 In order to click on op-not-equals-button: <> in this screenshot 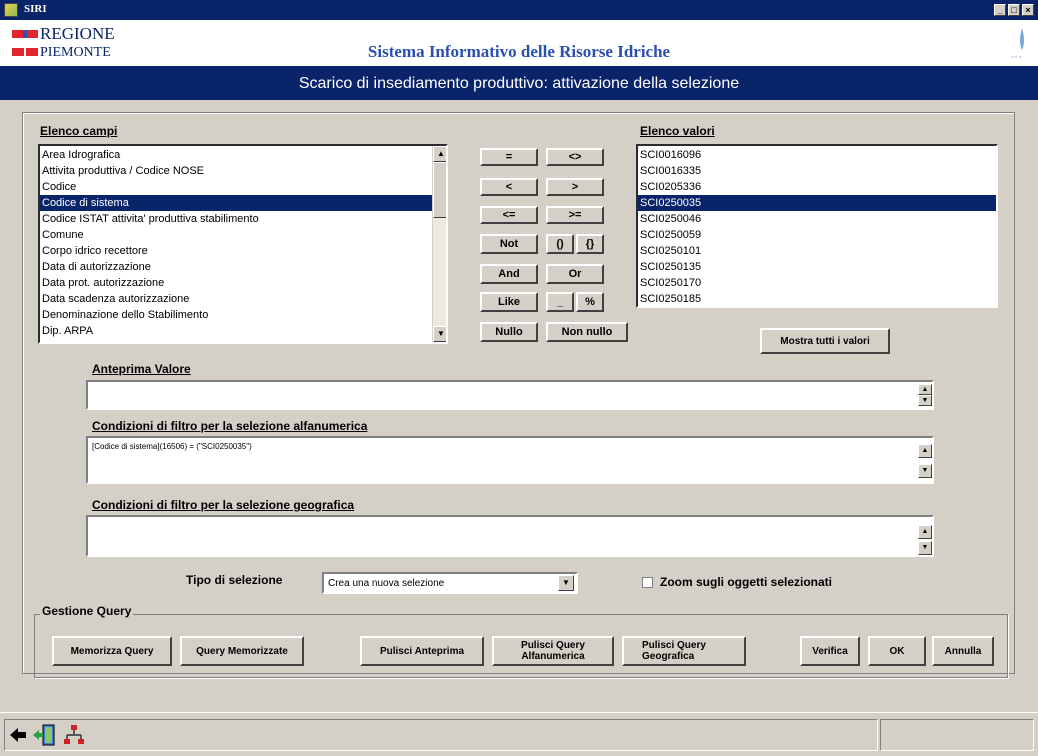, I will do `click(575, 157)`.